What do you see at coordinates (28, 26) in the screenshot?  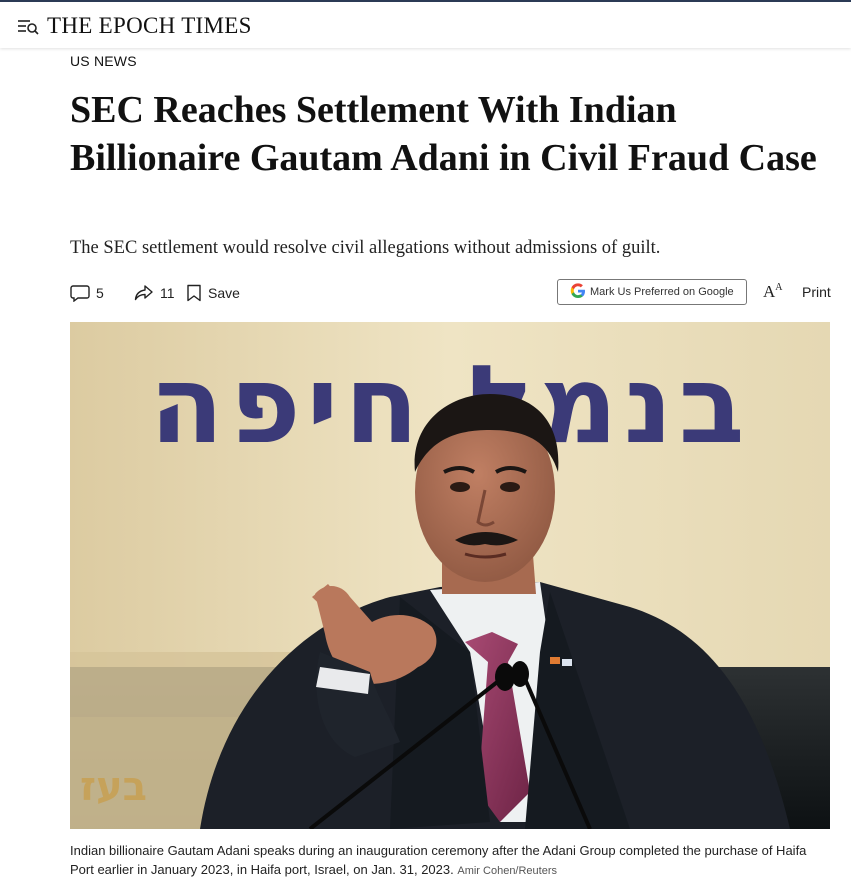 I see `menu-search-icon` at bounding box center [28, 26].